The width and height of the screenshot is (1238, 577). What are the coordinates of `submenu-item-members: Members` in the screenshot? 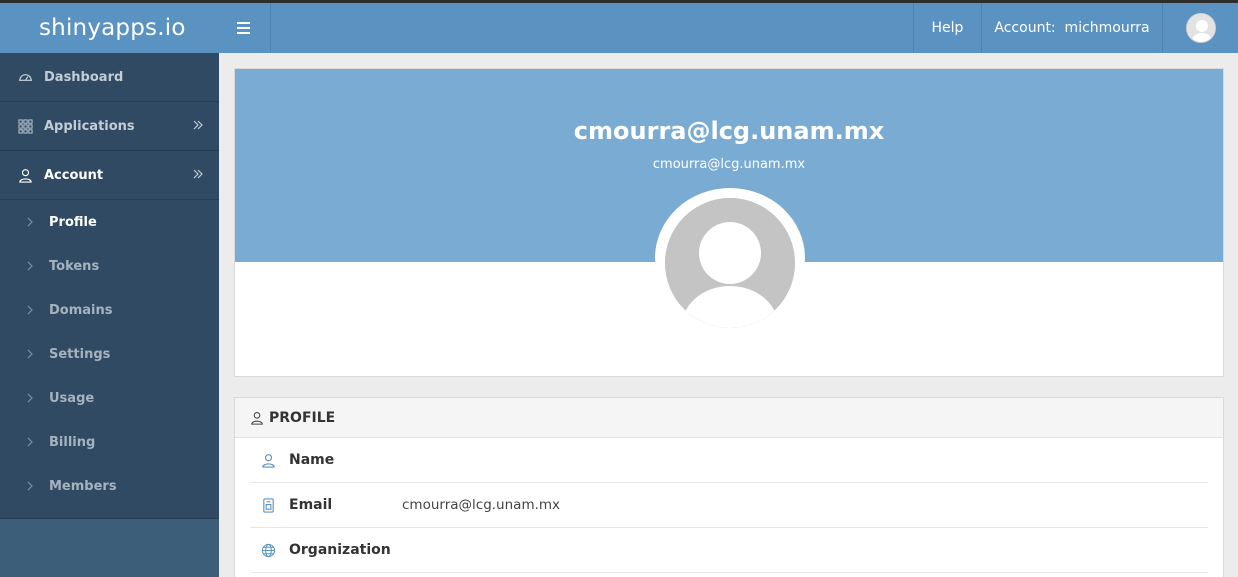 It's located at (109, 486).